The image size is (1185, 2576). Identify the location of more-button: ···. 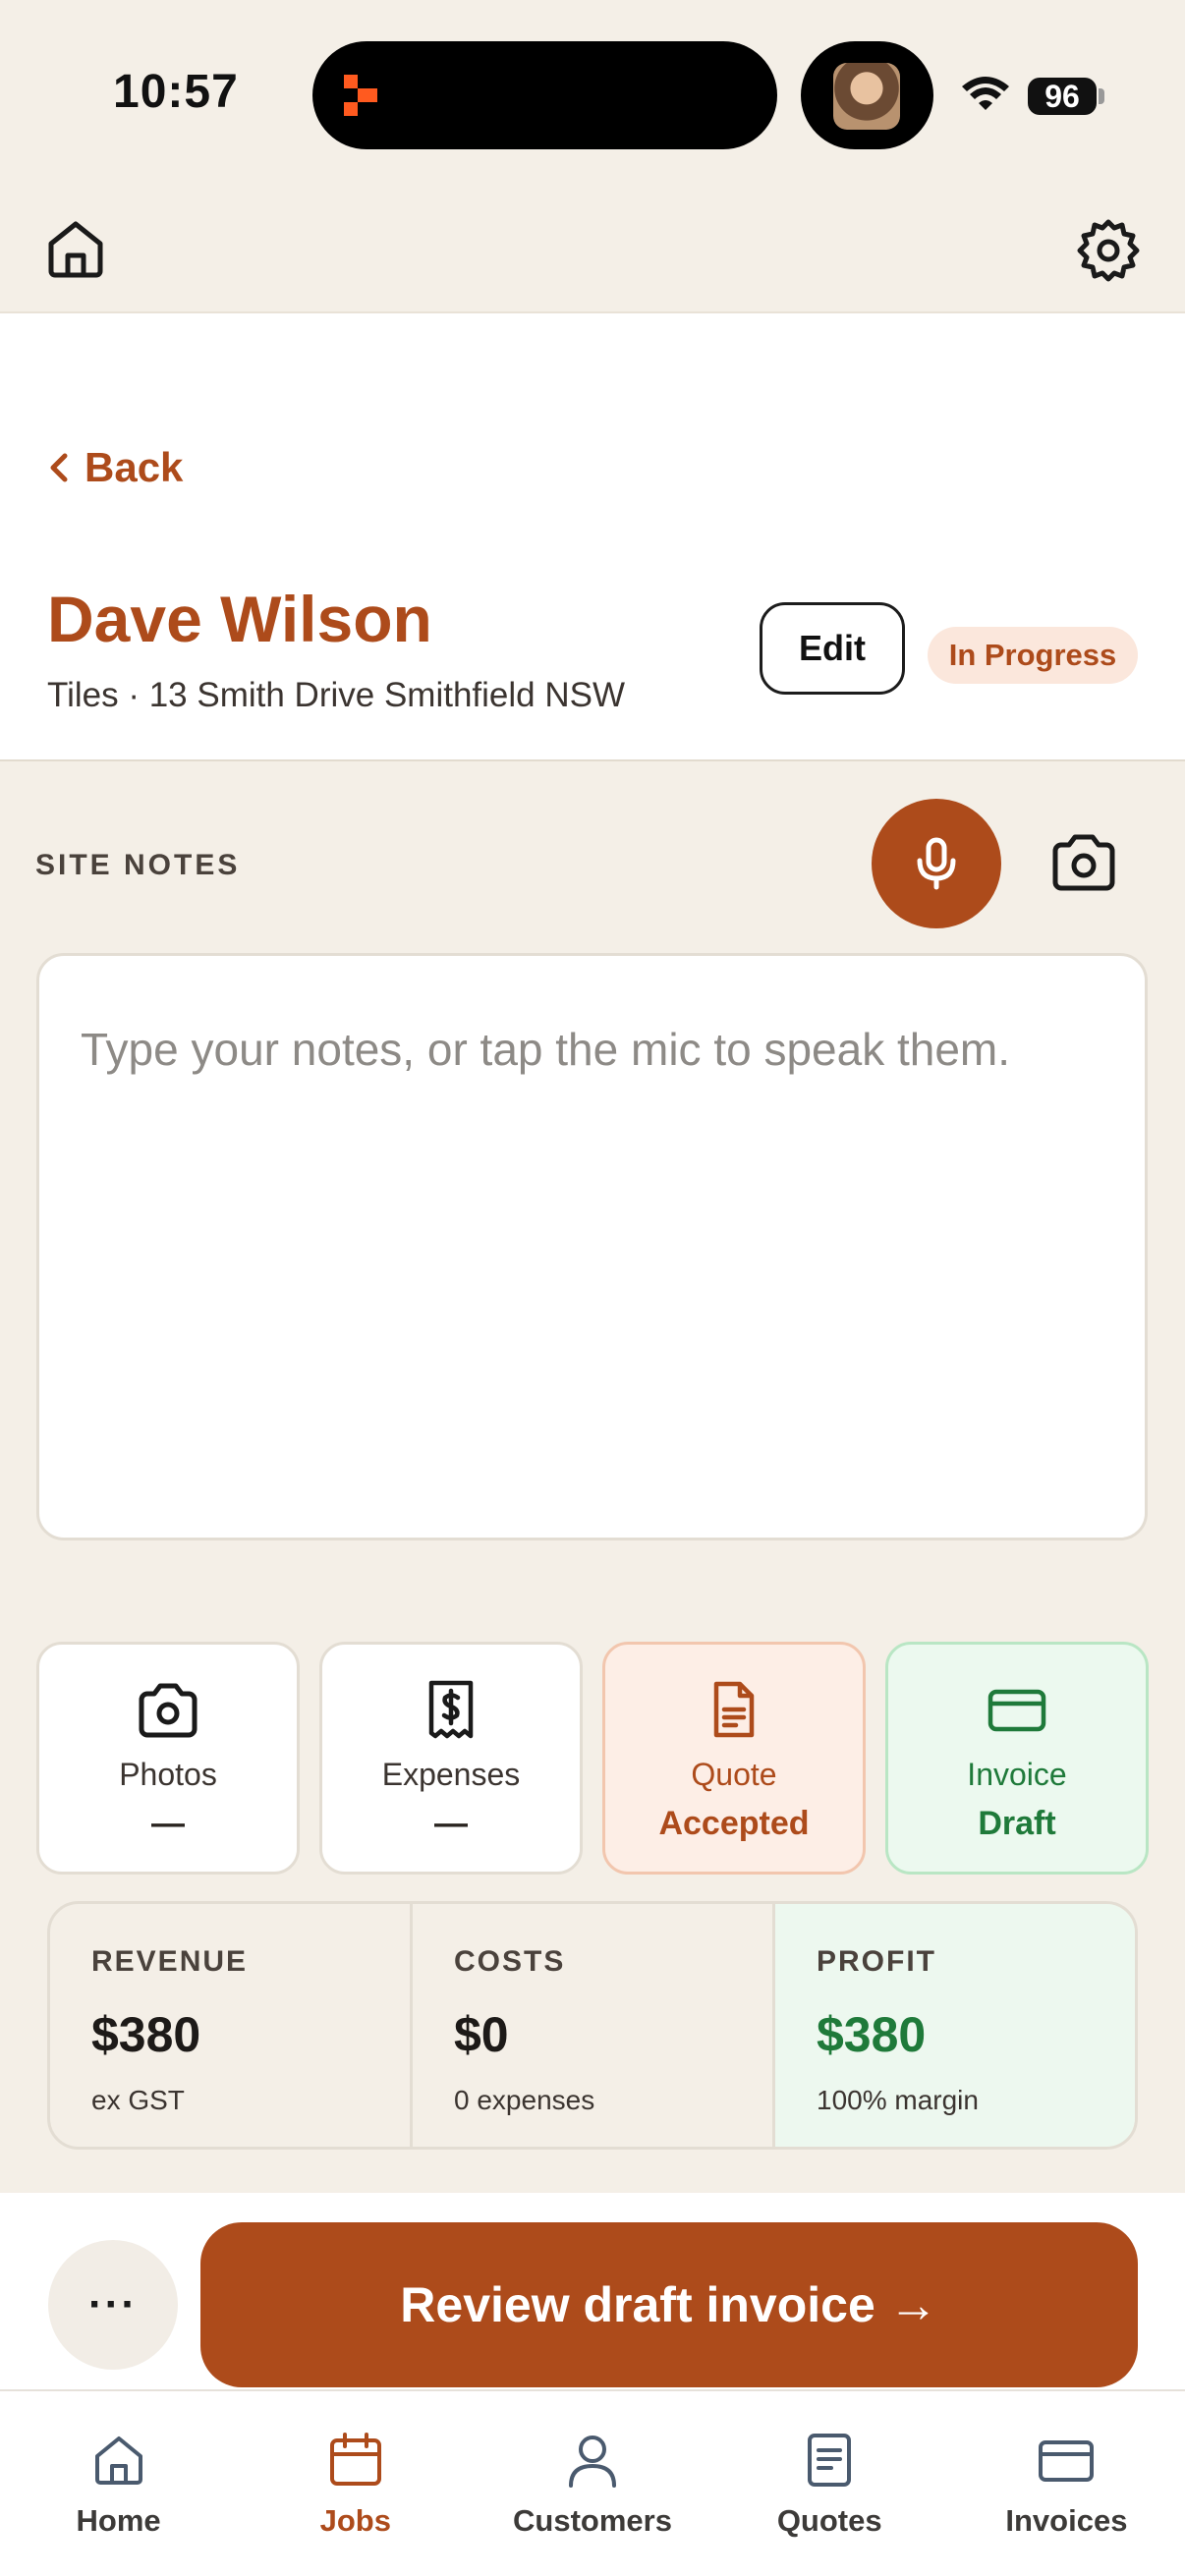
(113, 2305).